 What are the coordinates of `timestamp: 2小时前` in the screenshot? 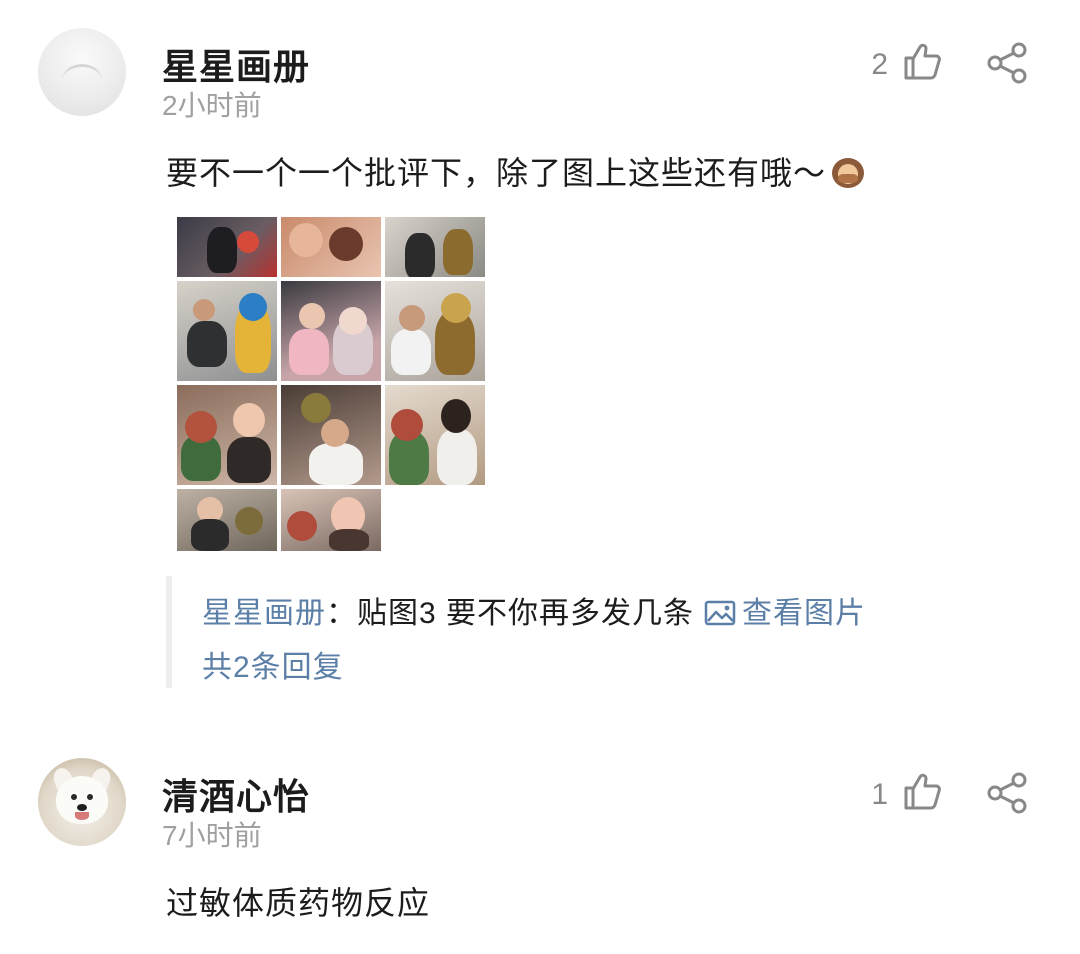 It's located at (212, 105).